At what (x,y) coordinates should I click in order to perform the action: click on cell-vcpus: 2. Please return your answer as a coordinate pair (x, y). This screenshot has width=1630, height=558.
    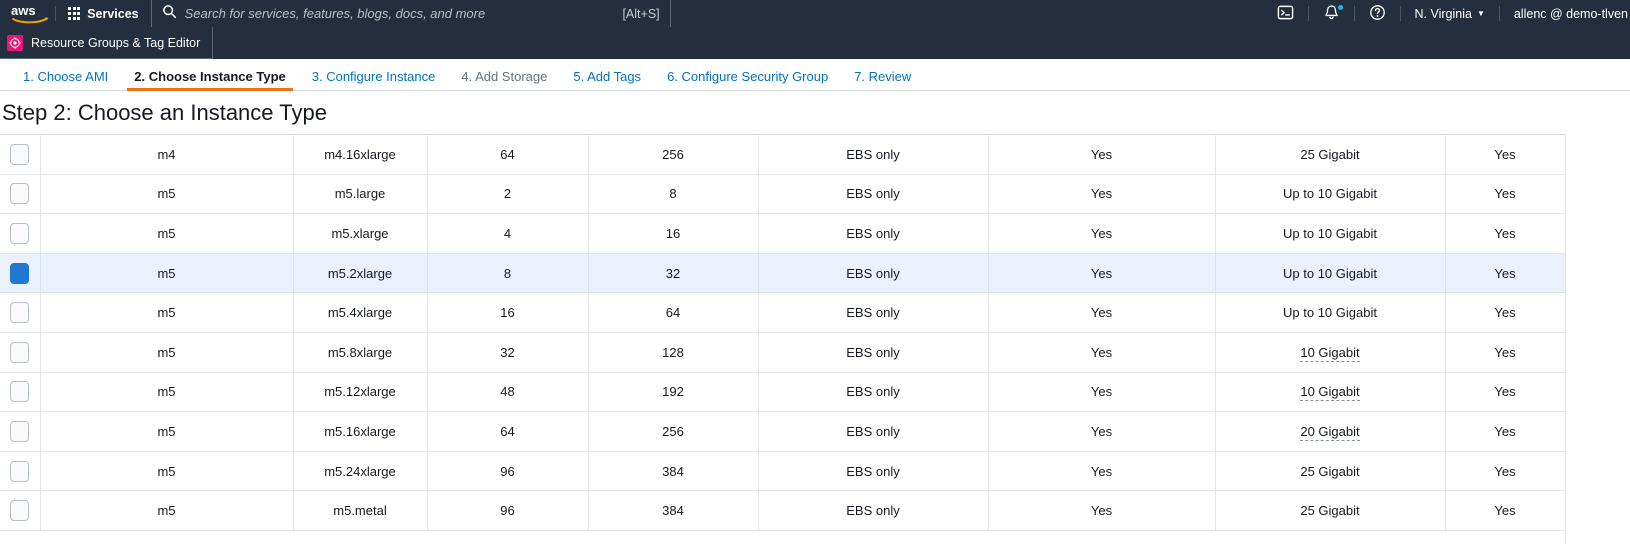
    Looking at the image, I should click on (507, 194).